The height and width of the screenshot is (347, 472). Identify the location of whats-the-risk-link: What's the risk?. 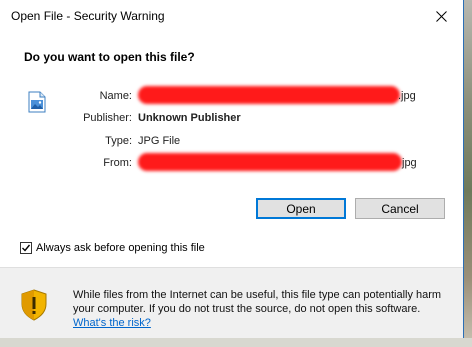
(112, 323).